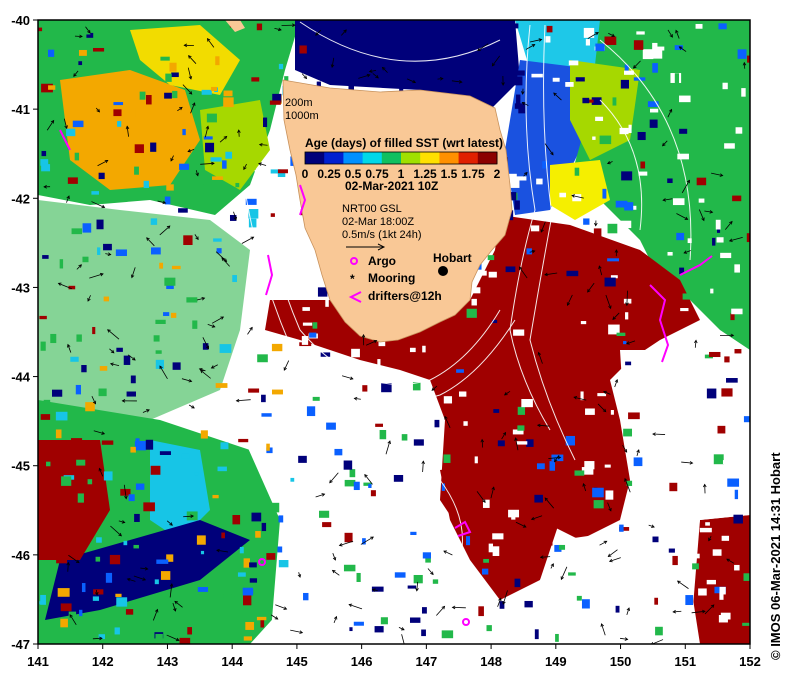  Describe the element at coordinates (497, 174) in the screenshot. I see `colorbar-tick-label: 2` at that location.